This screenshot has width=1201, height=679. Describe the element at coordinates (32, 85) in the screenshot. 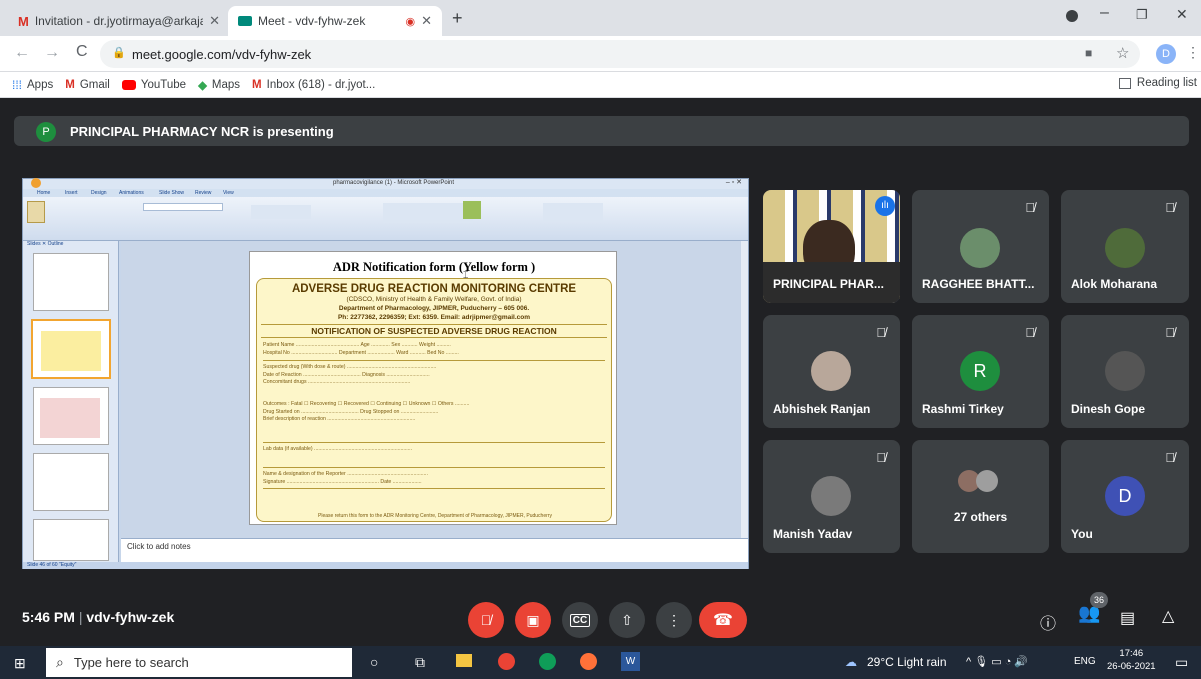

I see `bookmark-apps: ⁞⁞⁞ Apps` at that location.